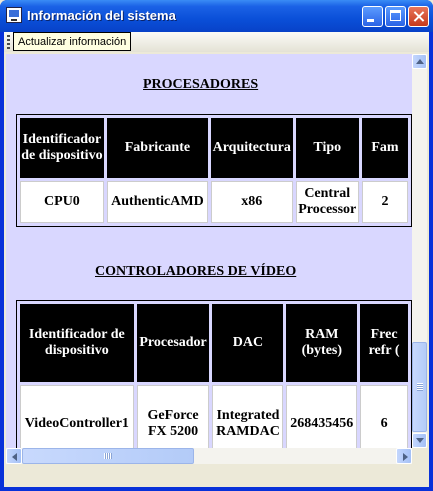 The height and width of the screenshot is (491, 433). Describe the element at coordinates (8, 42) in the screenshot. I see `toolbar-grip-icon` at that location.